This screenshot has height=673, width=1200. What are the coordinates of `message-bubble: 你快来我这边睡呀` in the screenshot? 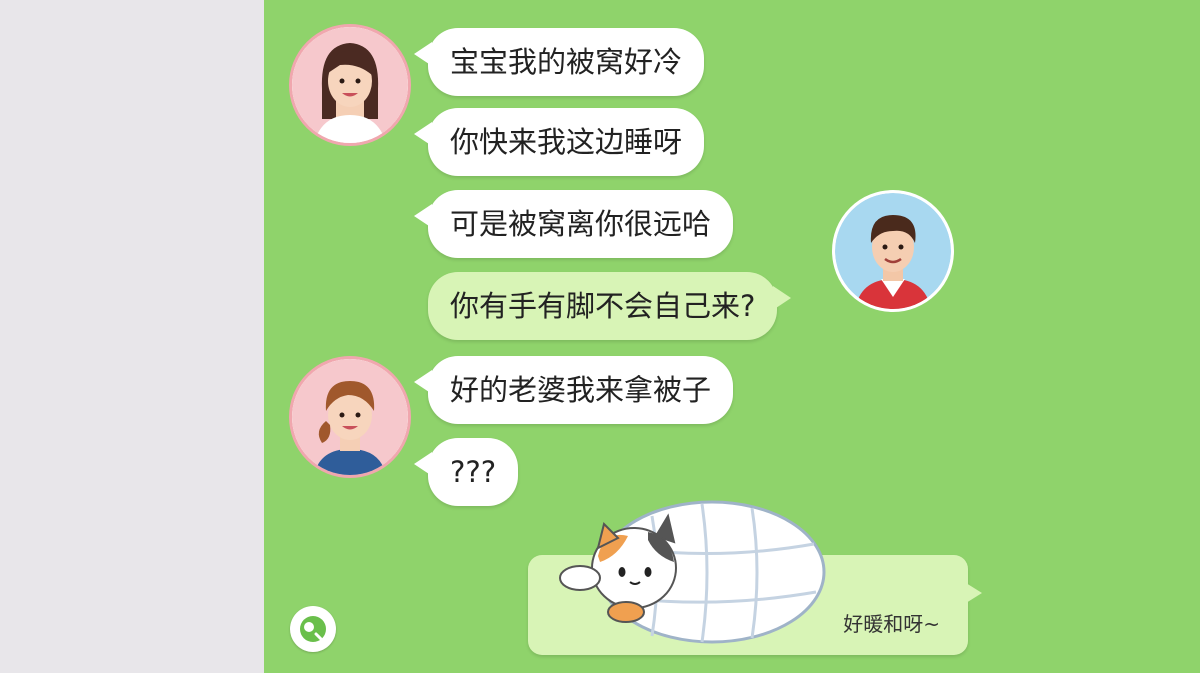 It's located at (559, 142).